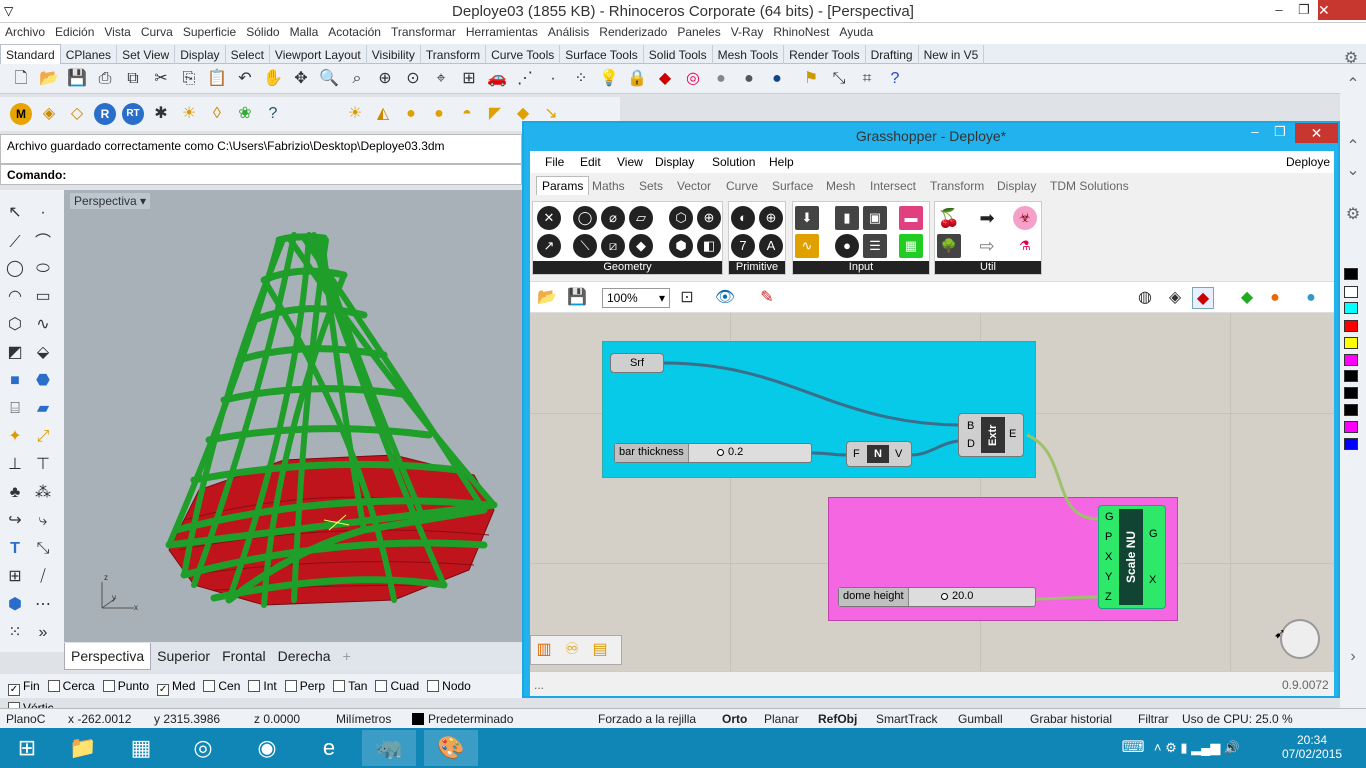 The height and width of the screenshot is (768, 1366). What do you see at coordinates (811, 79) in the screenshot?
I see `filter-icon: ⚑` at bounding box center [811, 79].